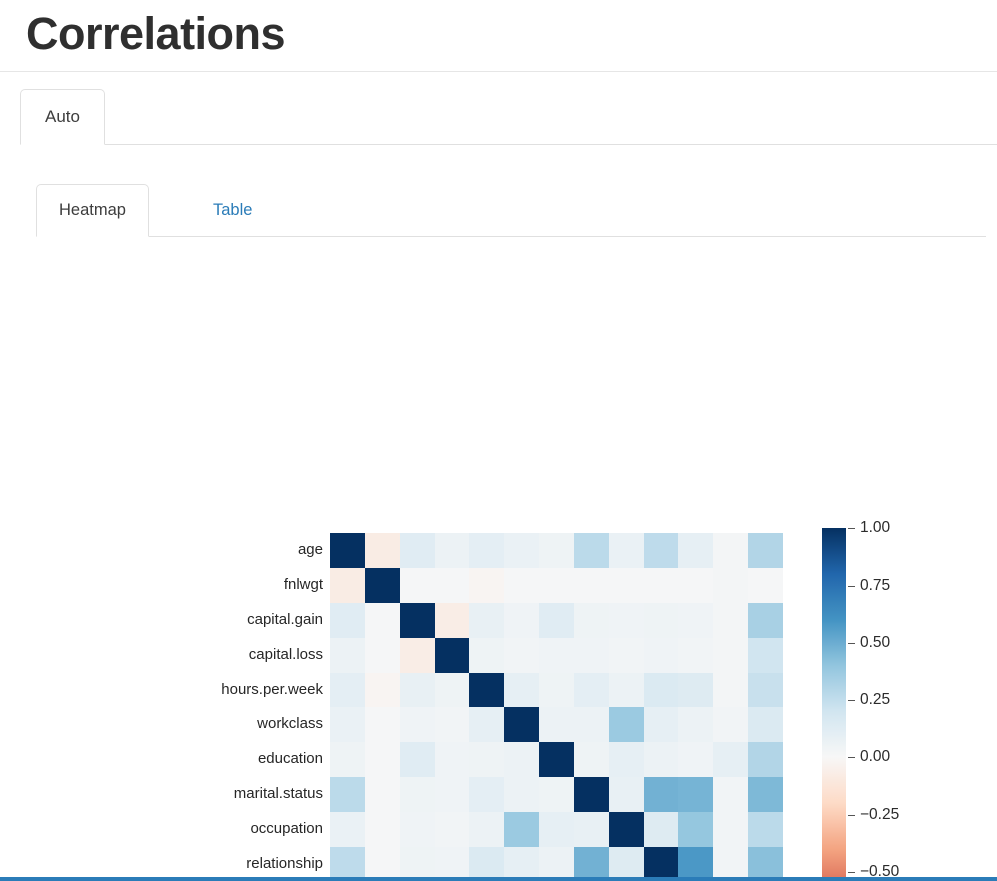  What do you see at coordinates (290, 724) in the screenshot?
I see `heatmap-y-label: workclass` at bounding box center [290, 724].